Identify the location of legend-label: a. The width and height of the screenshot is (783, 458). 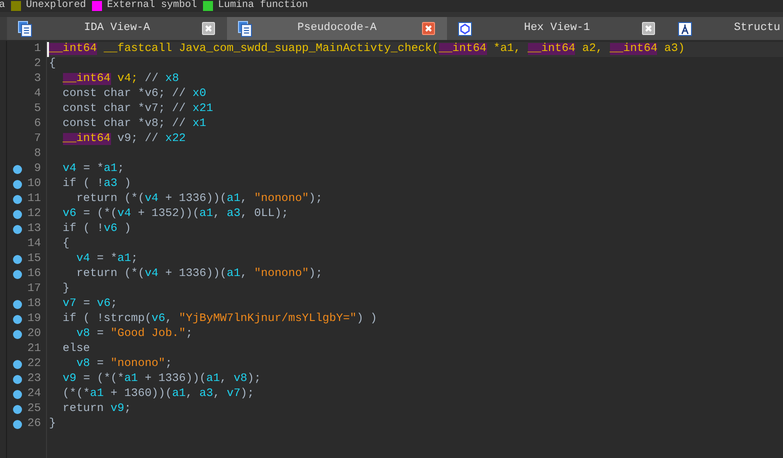
(3, 6).